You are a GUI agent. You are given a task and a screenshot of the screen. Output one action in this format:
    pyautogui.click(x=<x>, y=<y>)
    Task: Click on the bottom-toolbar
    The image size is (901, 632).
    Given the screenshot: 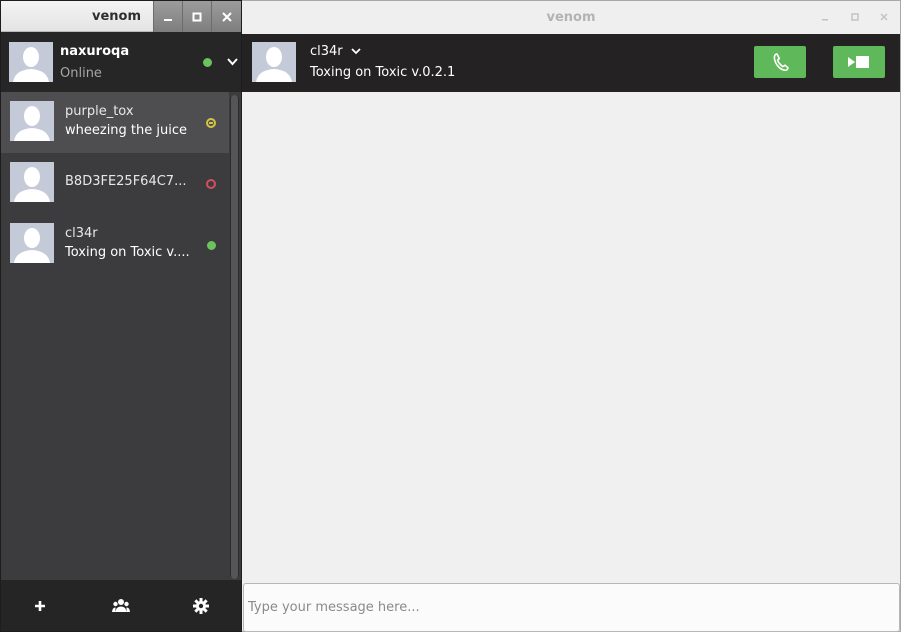 What is the action you would take?
    pyautogui.click(x=121, y=605)
    